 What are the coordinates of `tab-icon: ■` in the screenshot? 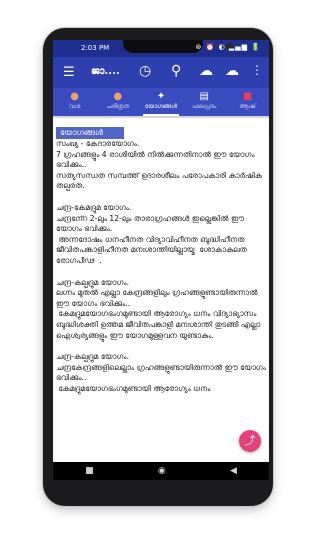 It's located at (247, 96).